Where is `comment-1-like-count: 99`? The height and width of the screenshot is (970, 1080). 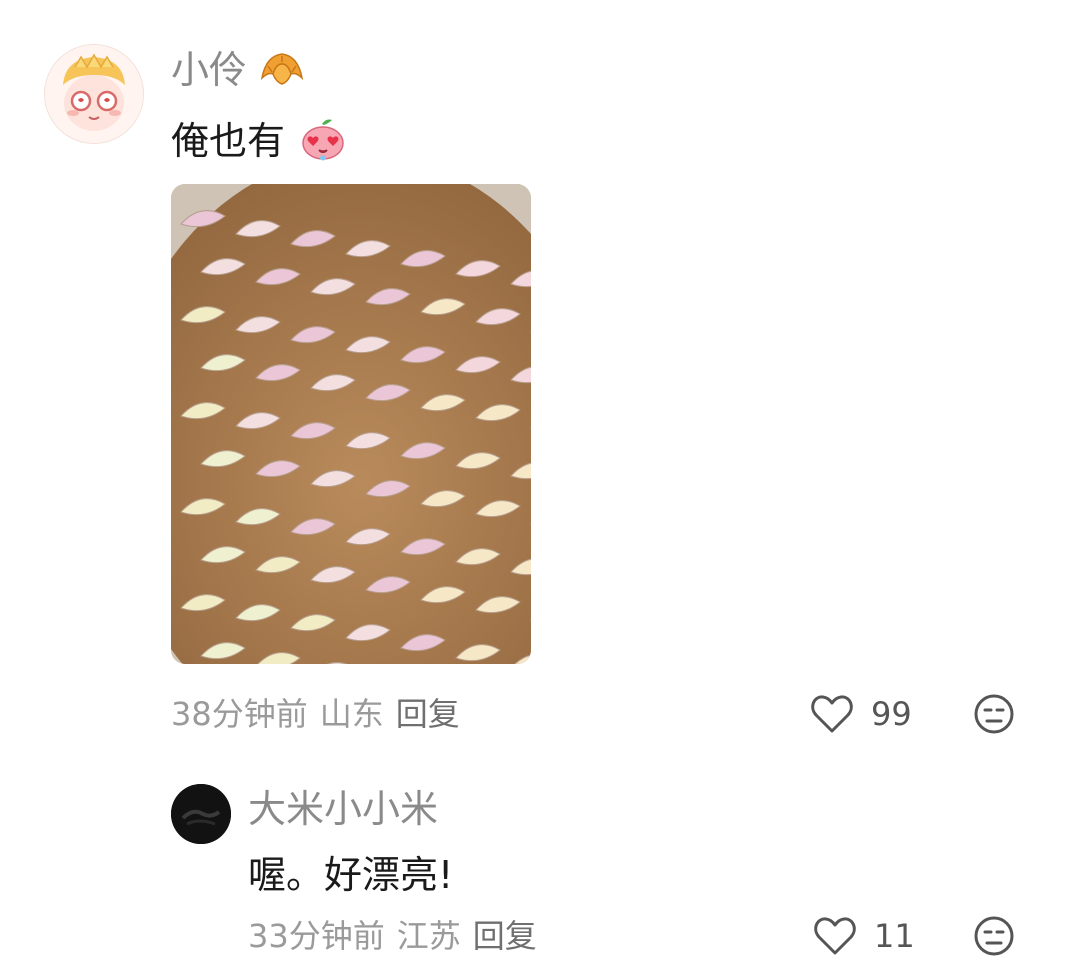 comment-1-like-count: 99 is located at coordinates (891, 714).